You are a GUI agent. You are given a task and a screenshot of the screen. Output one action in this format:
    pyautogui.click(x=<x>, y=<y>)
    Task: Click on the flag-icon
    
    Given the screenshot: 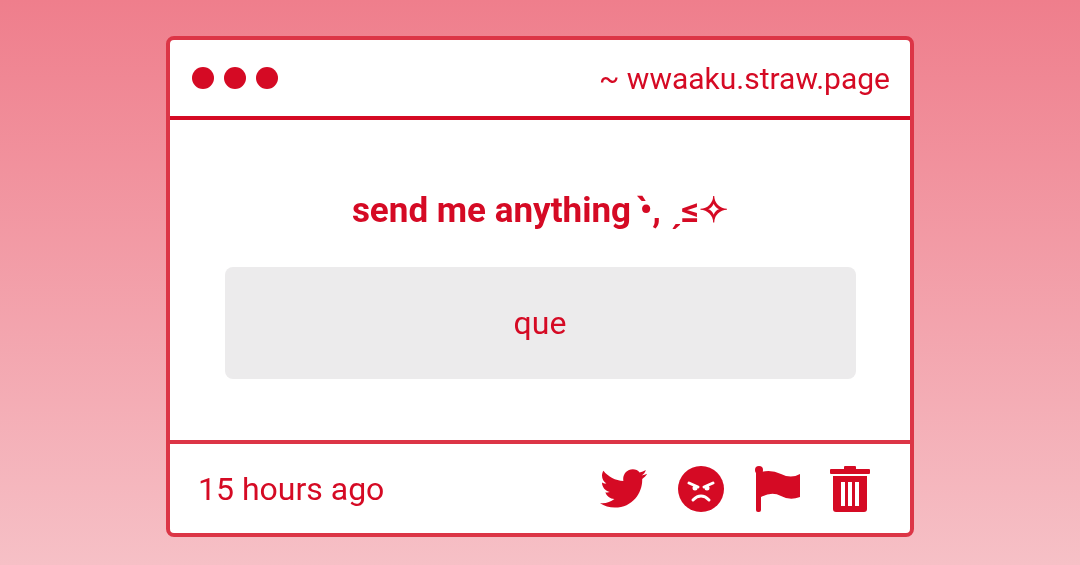 What is the action you would take?
    pyautogui.click(x=777, y=488)
    